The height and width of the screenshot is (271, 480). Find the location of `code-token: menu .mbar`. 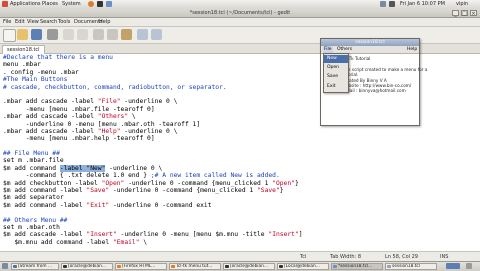

code-token: menu .mbar is located at coordinates (22, 65).